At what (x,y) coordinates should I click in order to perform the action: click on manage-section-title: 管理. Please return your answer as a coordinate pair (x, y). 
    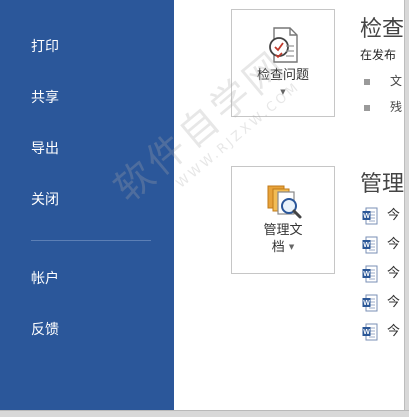
    Looking at the image, I should click on (382, 184).